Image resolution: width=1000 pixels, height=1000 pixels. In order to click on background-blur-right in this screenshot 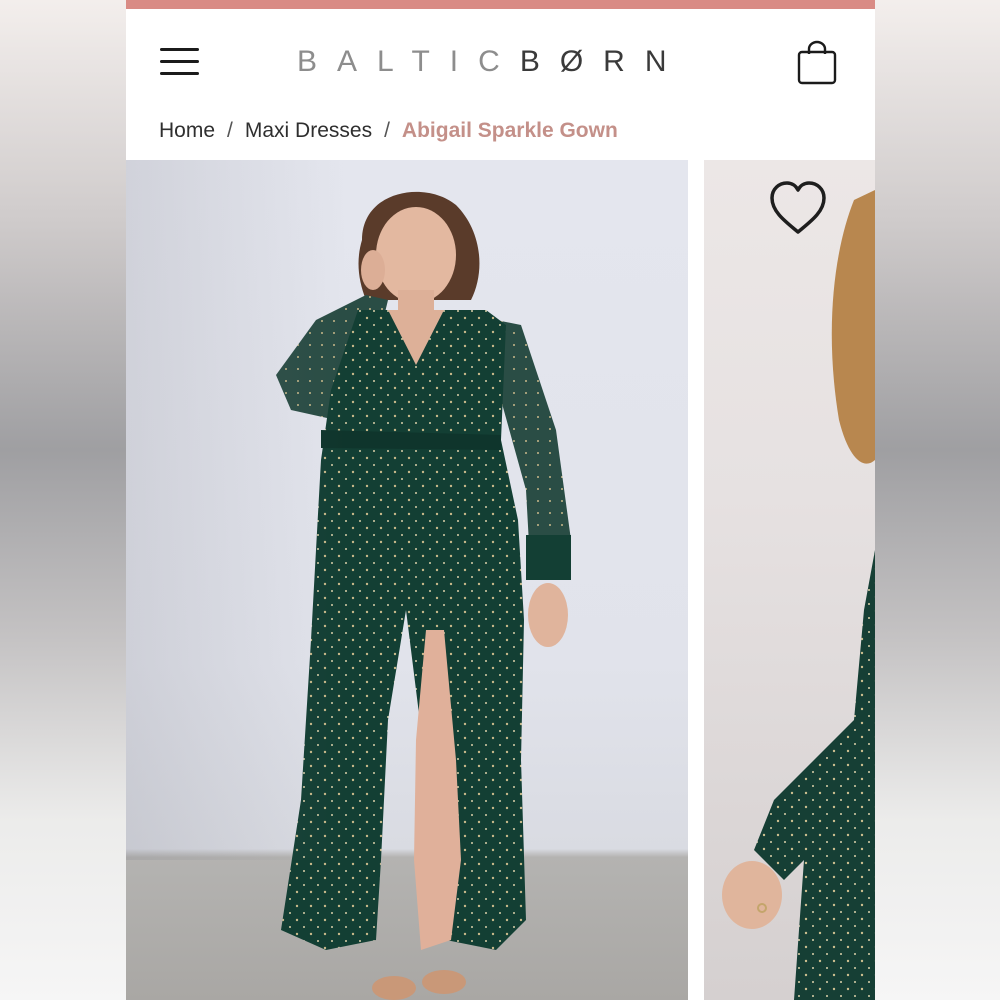, I will do `click(937, 500)`.